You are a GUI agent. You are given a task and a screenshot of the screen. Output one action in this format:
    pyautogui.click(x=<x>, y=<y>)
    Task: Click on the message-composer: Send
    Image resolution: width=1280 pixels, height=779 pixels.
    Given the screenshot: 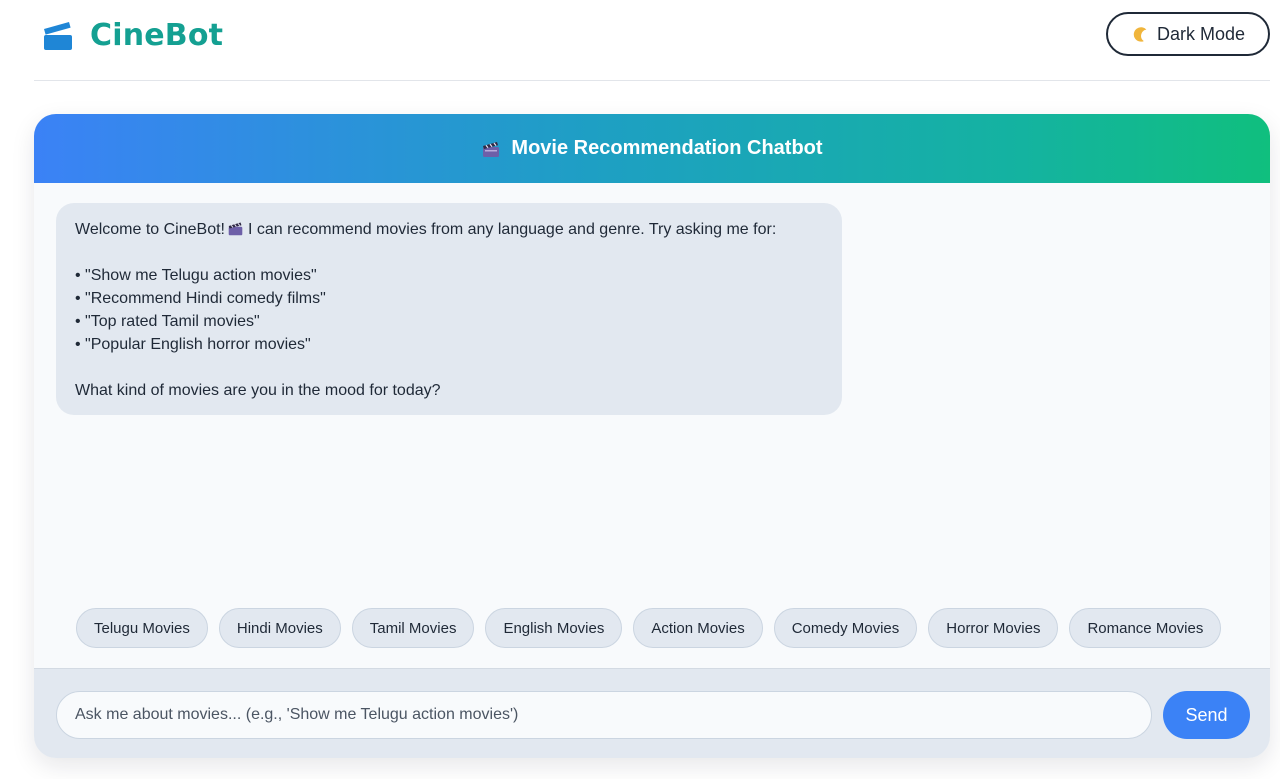 What is the action you would take?
    pyautogui.click(x=652, y=713)
    